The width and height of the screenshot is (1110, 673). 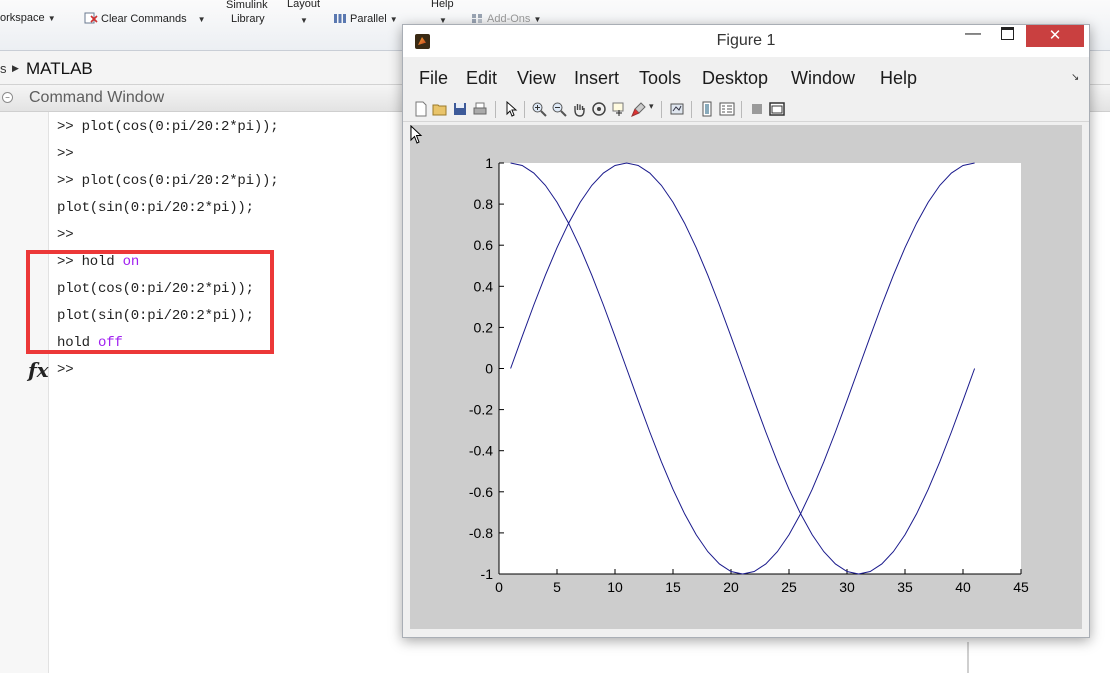 I want to click on function-browser-icon: fx, so click(x=38, y=370).